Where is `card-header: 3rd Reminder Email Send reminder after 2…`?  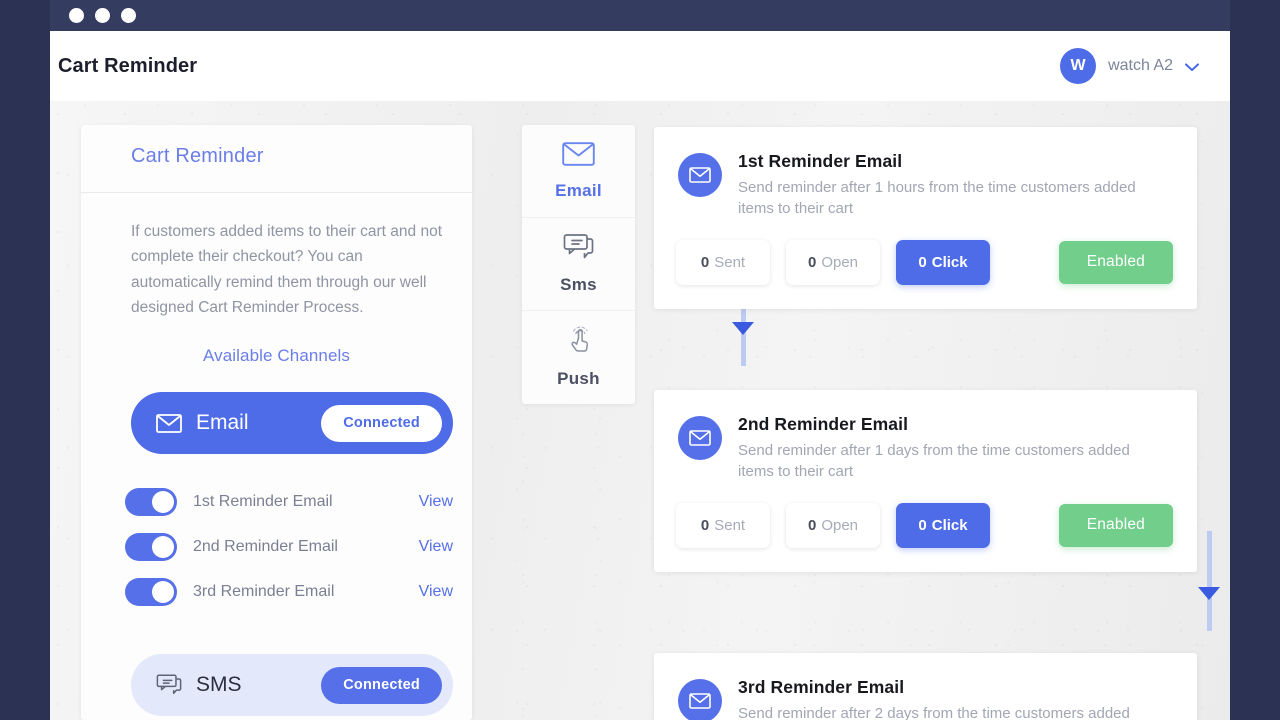
card-header: 3rd Reminder Email Send reminder after 2… is located at coordinates (925, 698).